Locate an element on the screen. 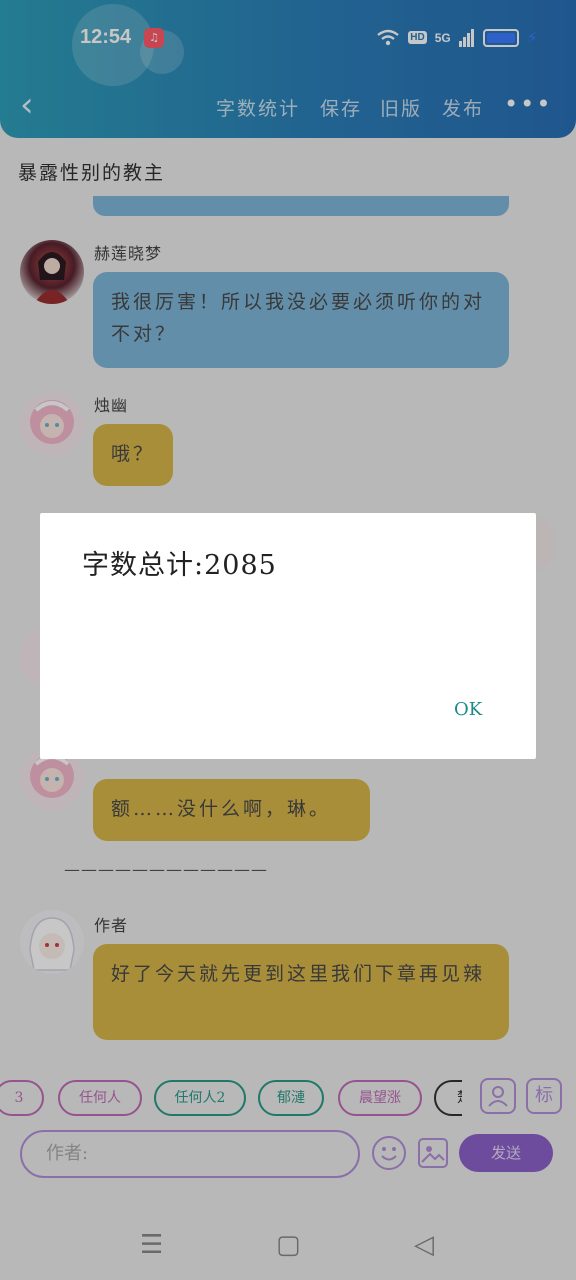 The width and height of the screenshot is (576, 1280). ok-button: OK is located at coordinates (468, 709).